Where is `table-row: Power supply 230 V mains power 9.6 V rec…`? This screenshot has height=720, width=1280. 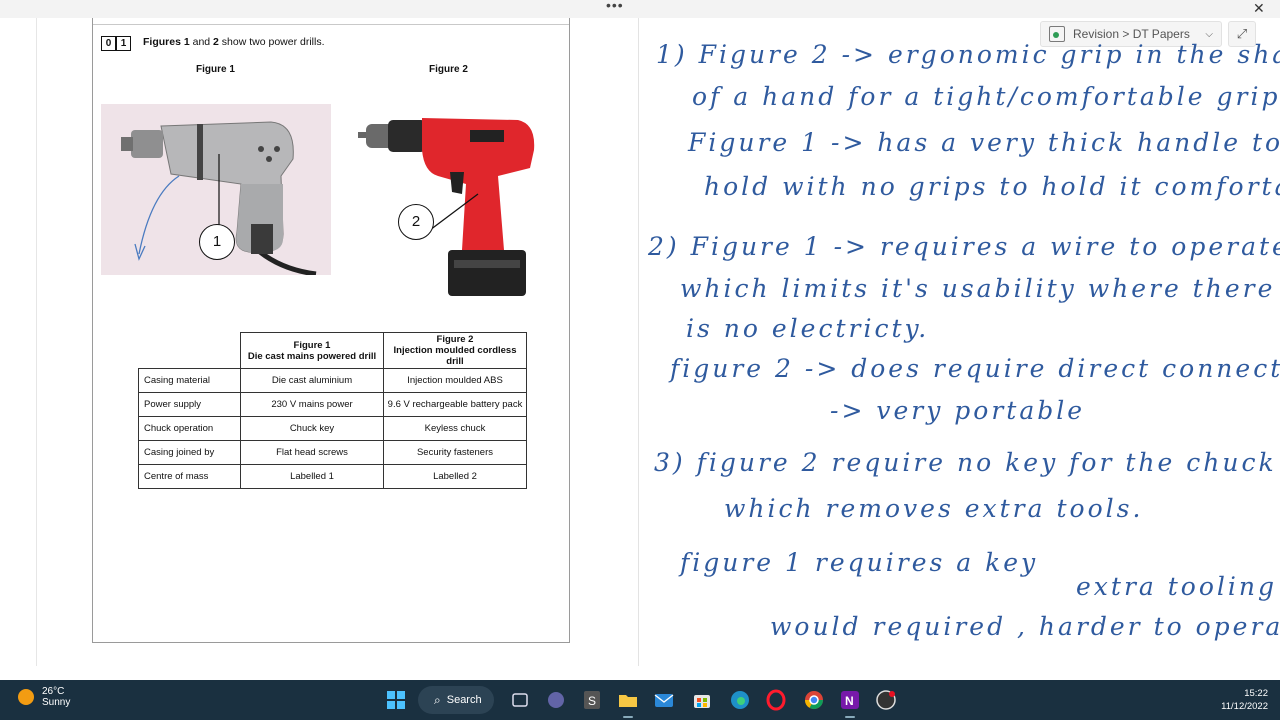
table-row: Power supply 230 V mains power 9.6 V rec… is located at coordinates (332, 404).